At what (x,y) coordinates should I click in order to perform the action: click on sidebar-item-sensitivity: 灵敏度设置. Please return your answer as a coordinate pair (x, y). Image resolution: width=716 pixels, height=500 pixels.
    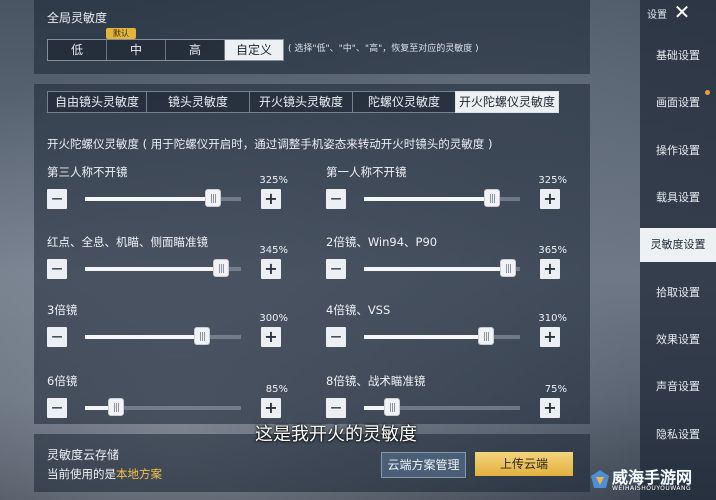
    Looking at the image, I should click on (678, 245).